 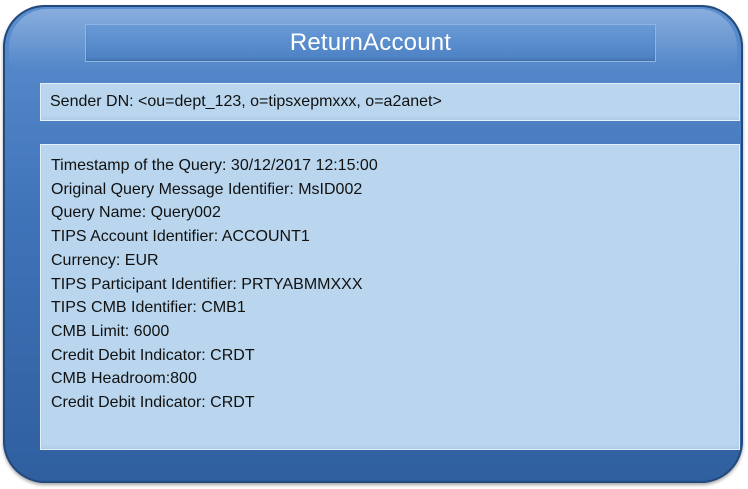 I want to click on detail-cmb-headroom: CMB Headroom:800, so click(x=124, y=379).